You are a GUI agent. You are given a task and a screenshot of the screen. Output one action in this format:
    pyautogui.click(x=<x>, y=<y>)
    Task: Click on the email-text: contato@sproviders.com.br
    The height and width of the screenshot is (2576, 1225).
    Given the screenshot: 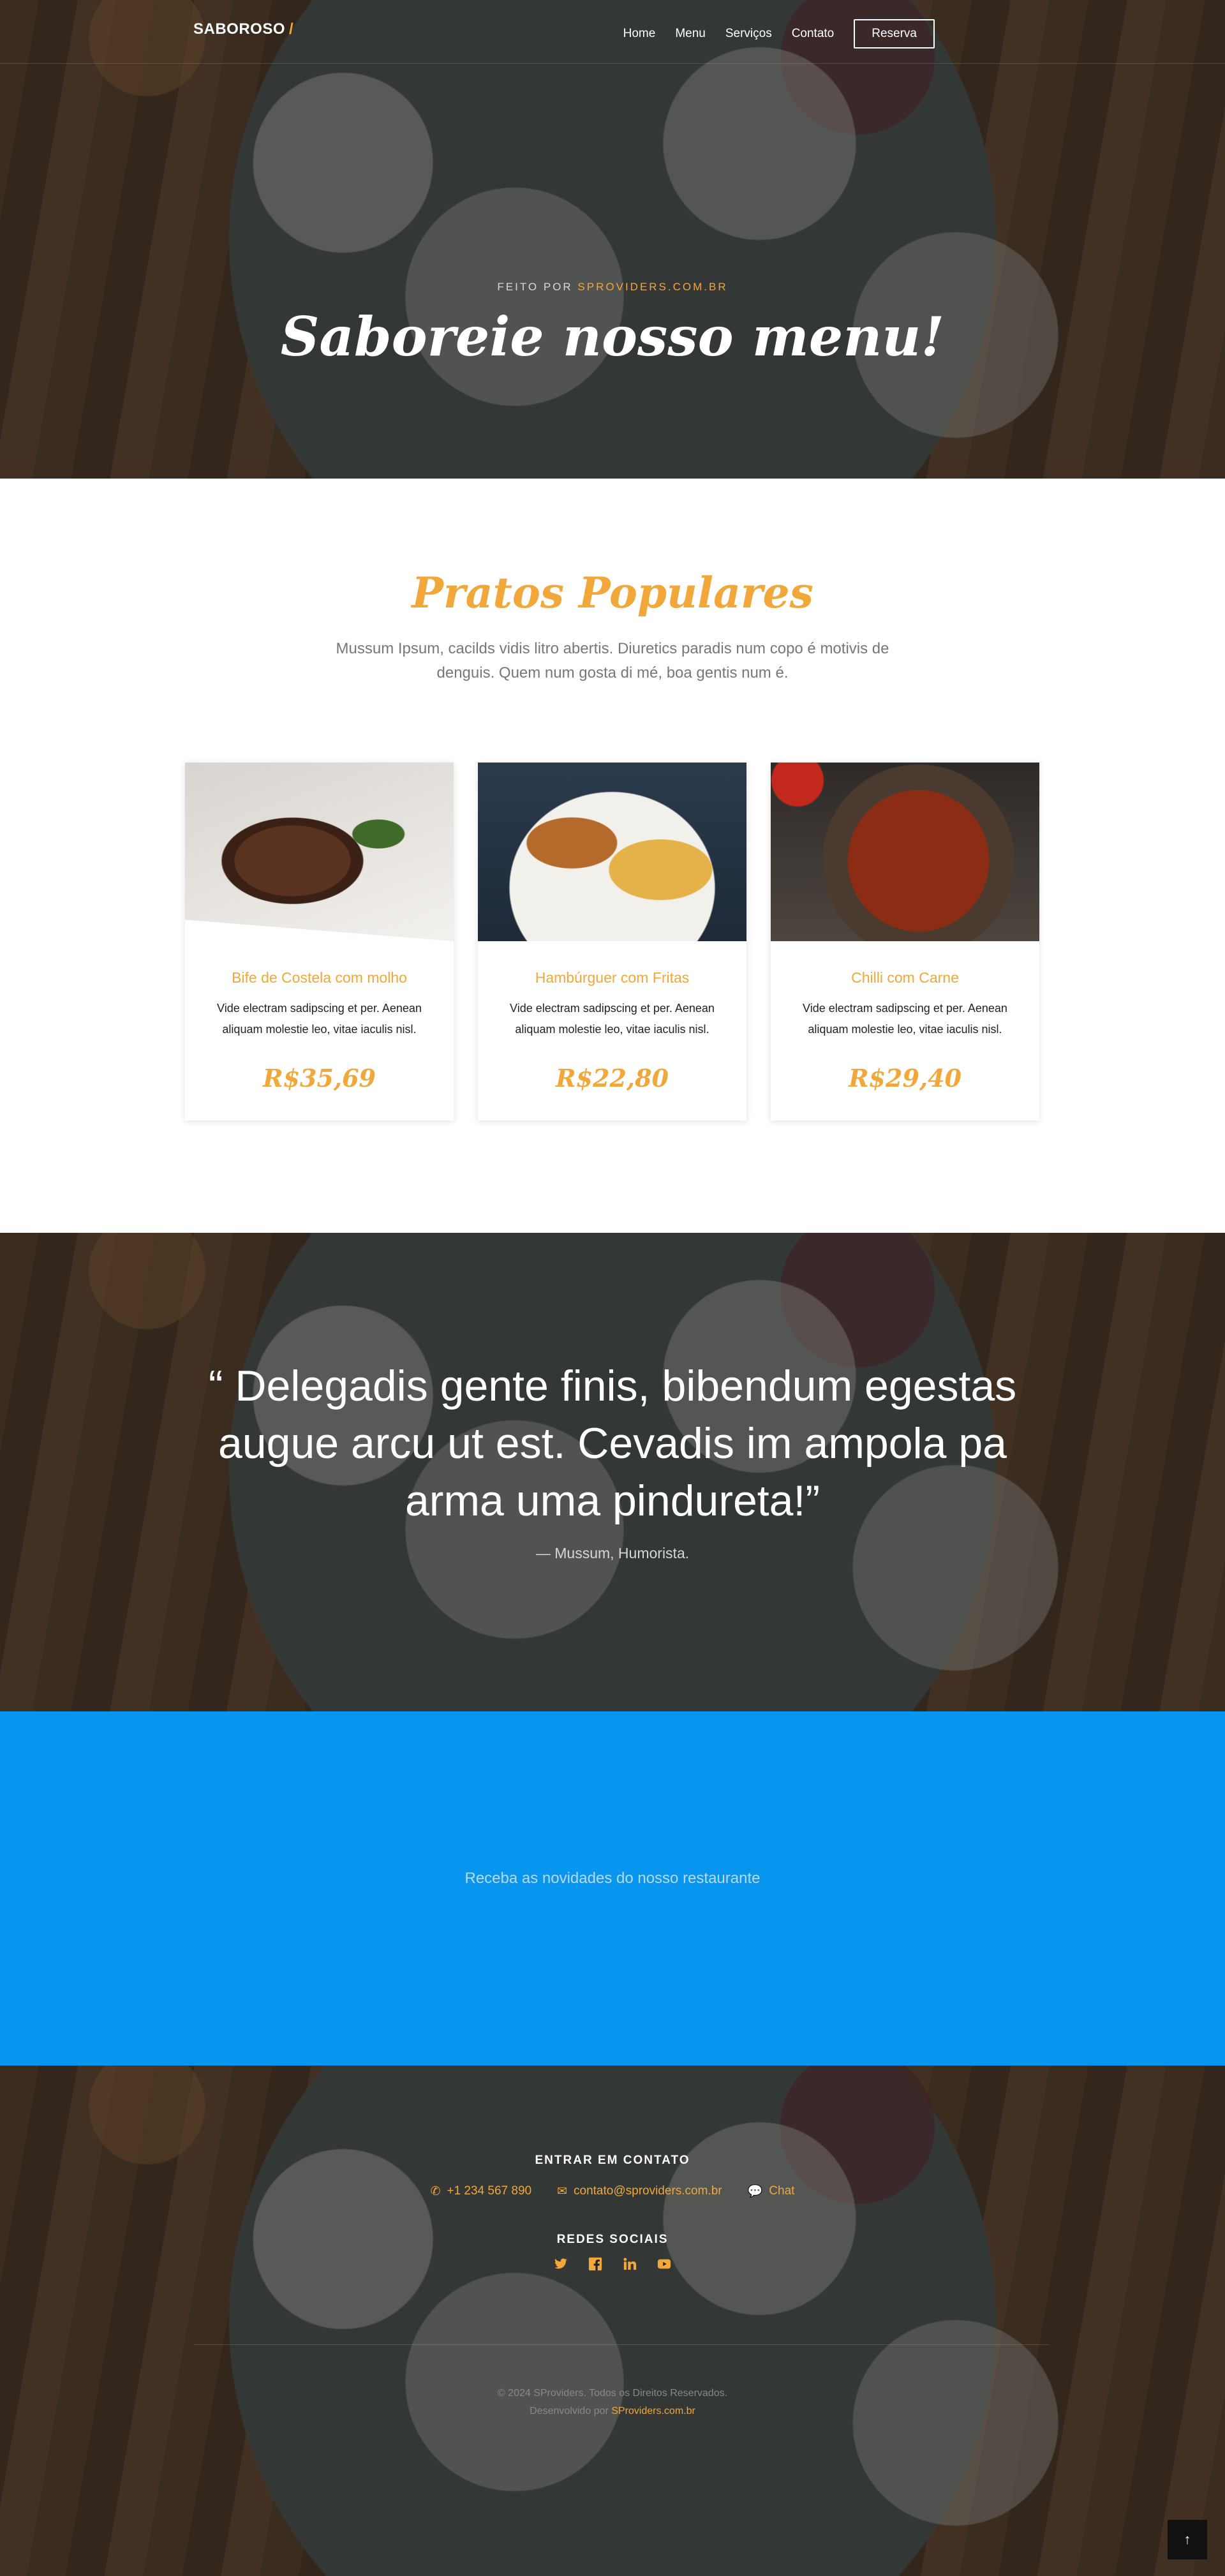 What is the action you would take?
    pyautogui.click(x=648, y=2191)
    